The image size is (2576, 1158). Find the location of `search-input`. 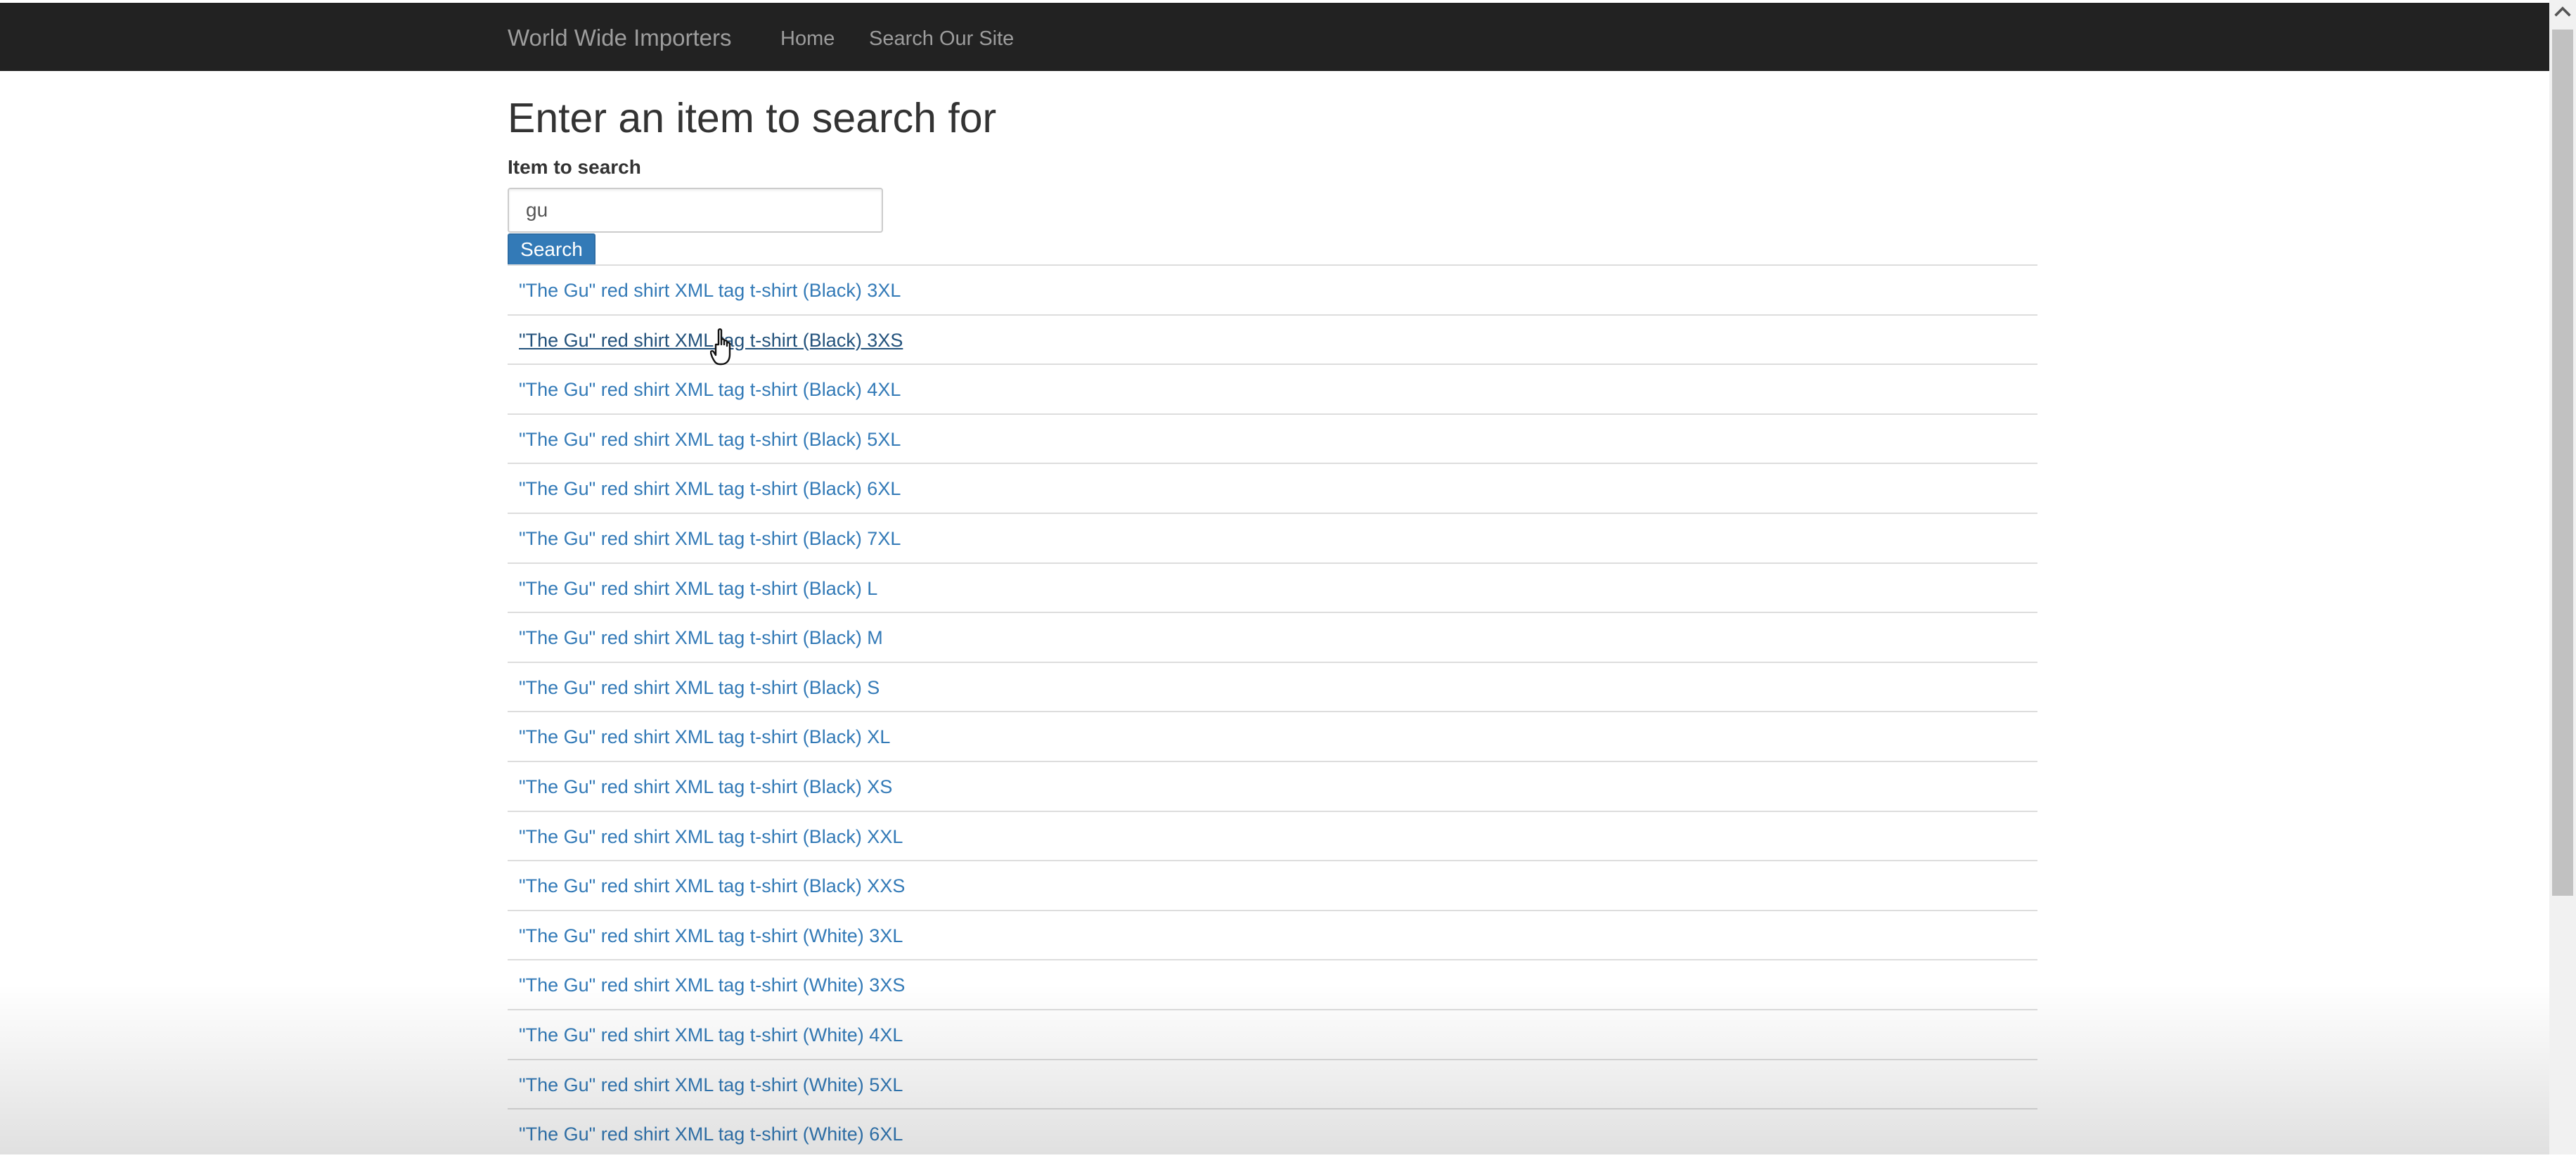

search-input is located at coordinates (695, 210).